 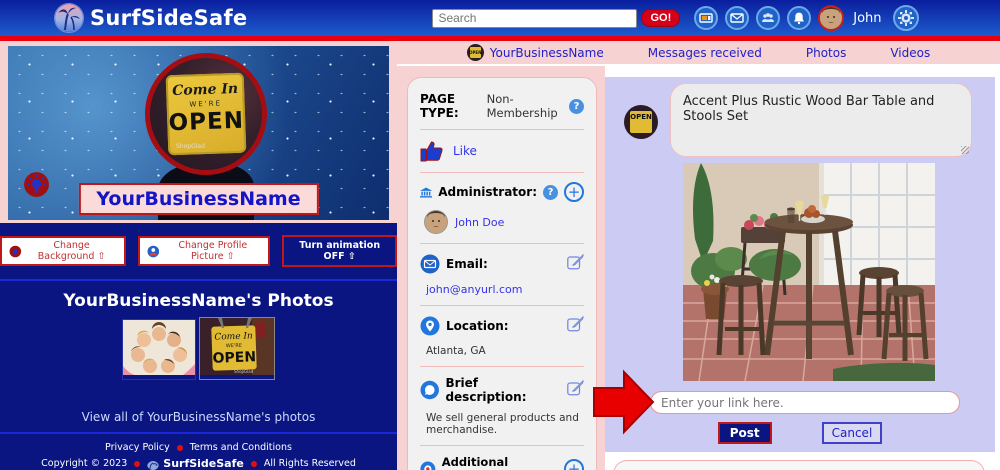 I want to click on notifications-icon, so click(x=799, y=18).